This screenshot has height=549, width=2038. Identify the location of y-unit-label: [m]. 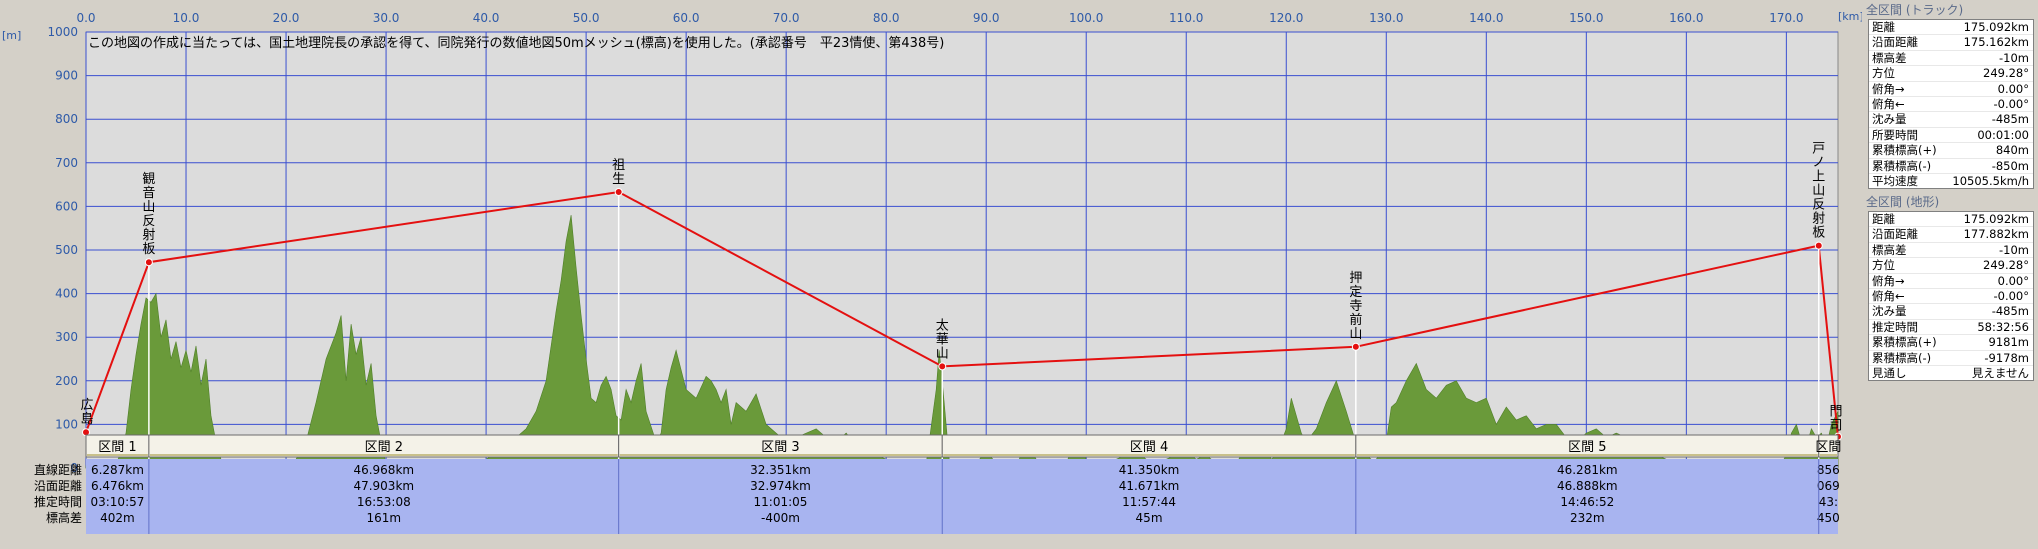
(11, 35).